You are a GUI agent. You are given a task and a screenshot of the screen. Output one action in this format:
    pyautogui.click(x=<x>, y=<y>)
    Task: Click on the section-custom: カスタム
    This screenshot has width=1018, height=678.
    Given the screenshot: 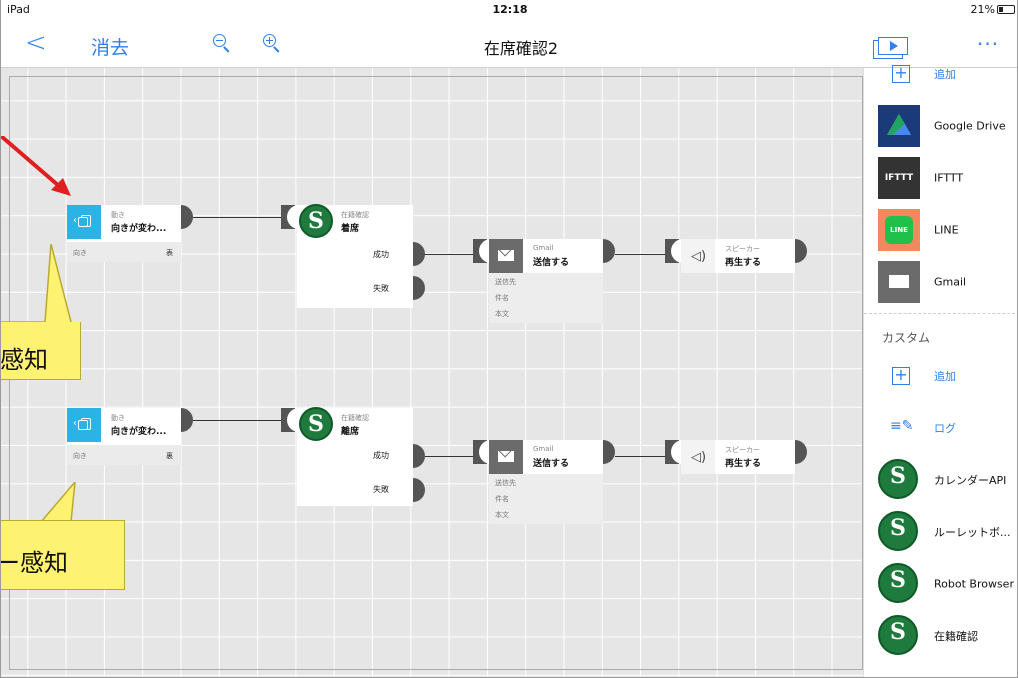 What is the action you would take?
    pyautogui.click(x=906, y=338)
    